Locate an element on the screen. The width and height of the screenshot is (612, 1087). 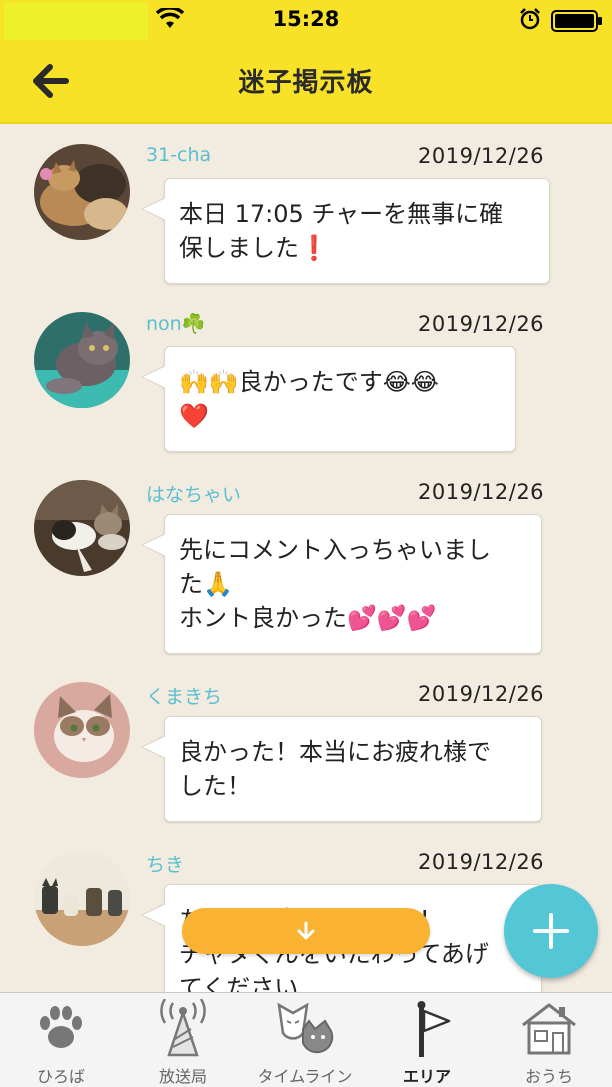
page-title: 迷子掲示板 is located at coordinates (306, 83).